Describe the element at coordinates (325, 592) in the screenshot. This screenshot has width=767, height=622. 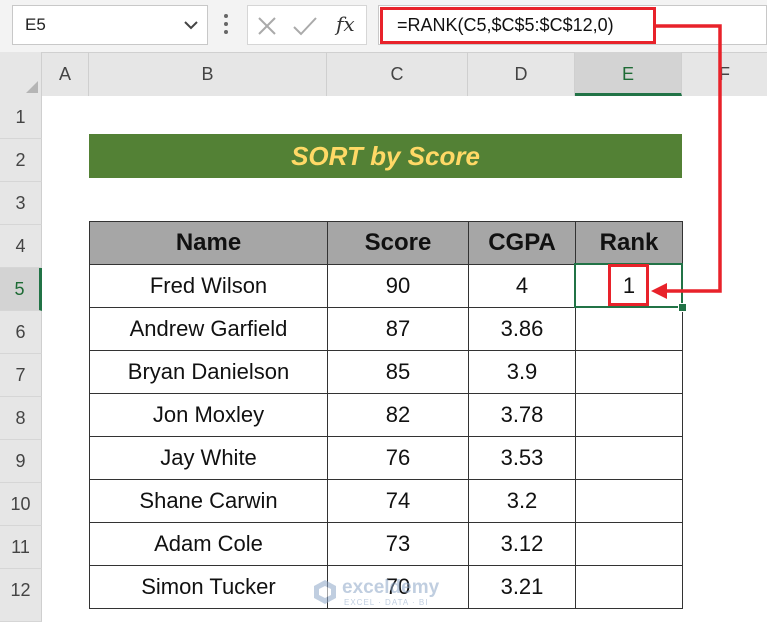
I see `exceldemy-logo-icon` at that location.